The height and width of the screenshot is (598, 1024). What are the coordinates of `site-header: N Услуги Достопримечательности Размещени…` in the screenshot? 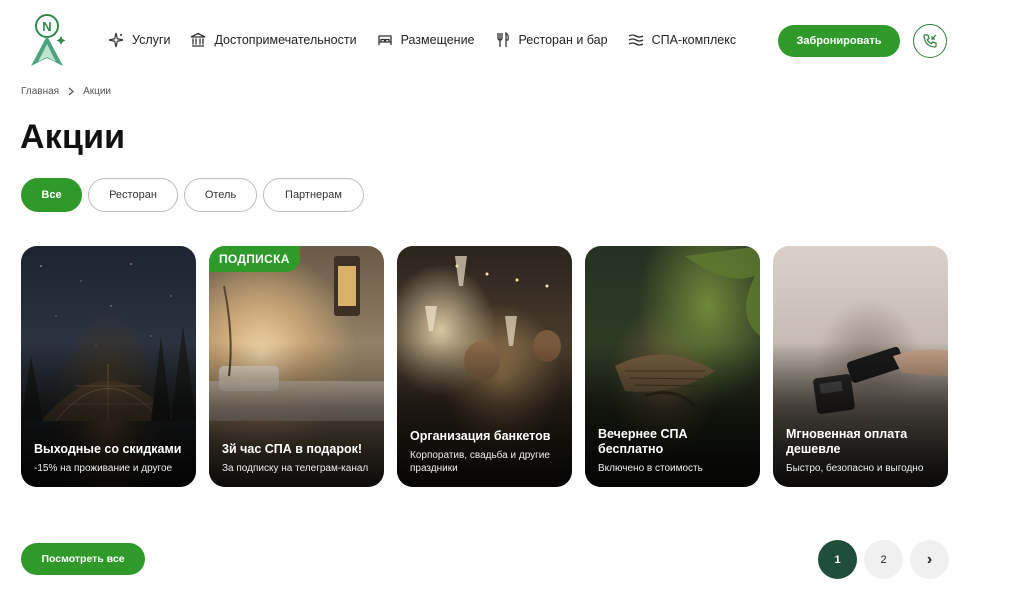 It's located at (512, 40).